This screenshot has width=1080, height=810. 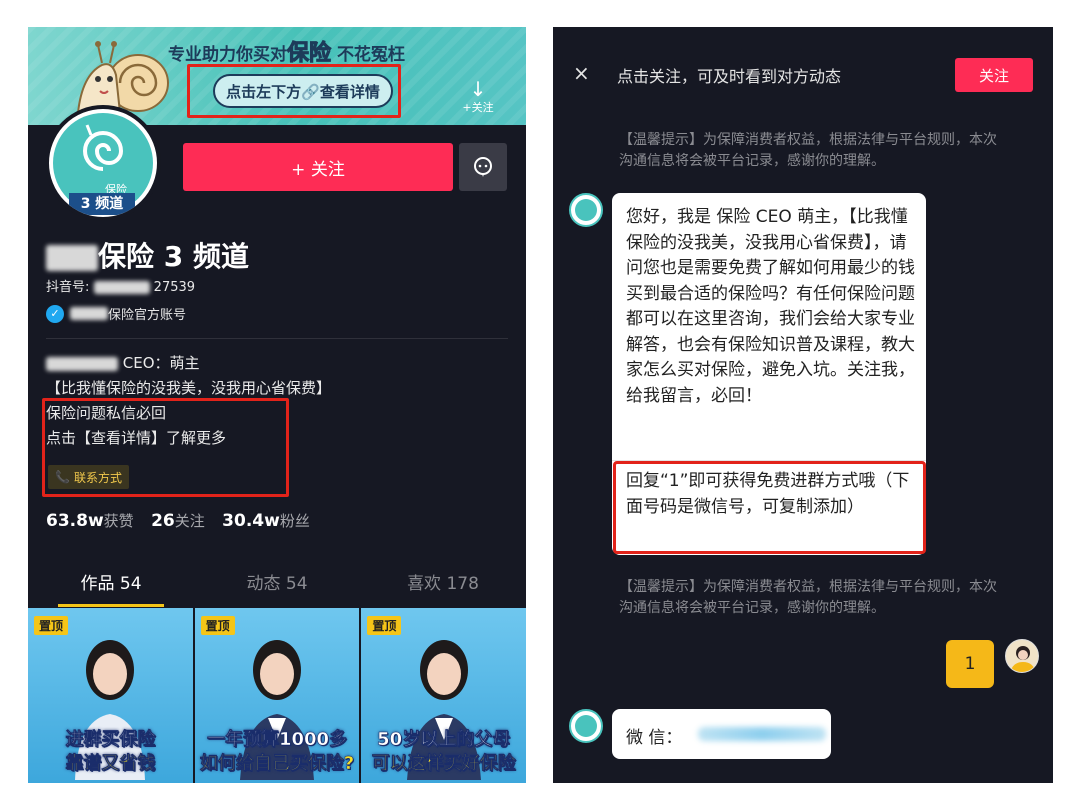 What do you see at coordinates (443, 695) in the screenshot?
I see `video-thumbnail: 置顶 50岁以上的父母 可以这样买好保险` at bounding box center [443, 695].